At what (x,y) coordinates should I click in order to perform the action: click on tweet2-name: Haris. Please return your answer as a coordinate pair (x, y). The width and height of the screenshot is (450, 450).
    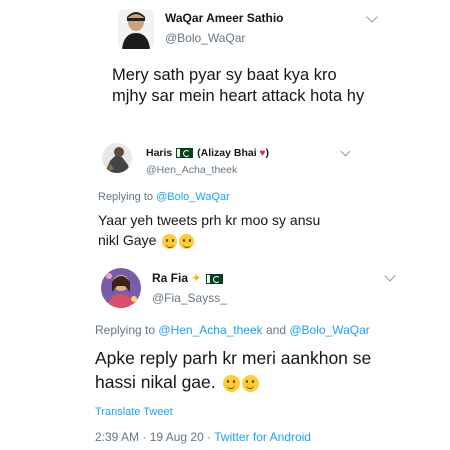
    Looking at the image, I should click on (159, 153).